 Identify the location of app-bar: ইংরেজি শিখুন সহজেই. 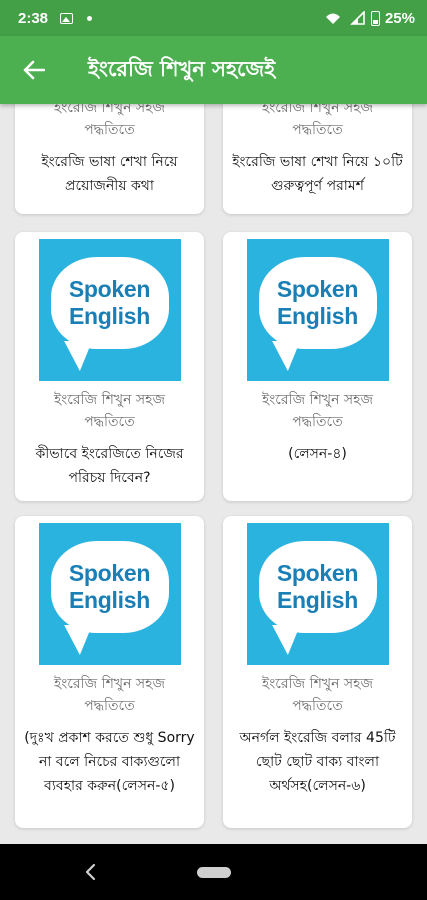
(213, 70).